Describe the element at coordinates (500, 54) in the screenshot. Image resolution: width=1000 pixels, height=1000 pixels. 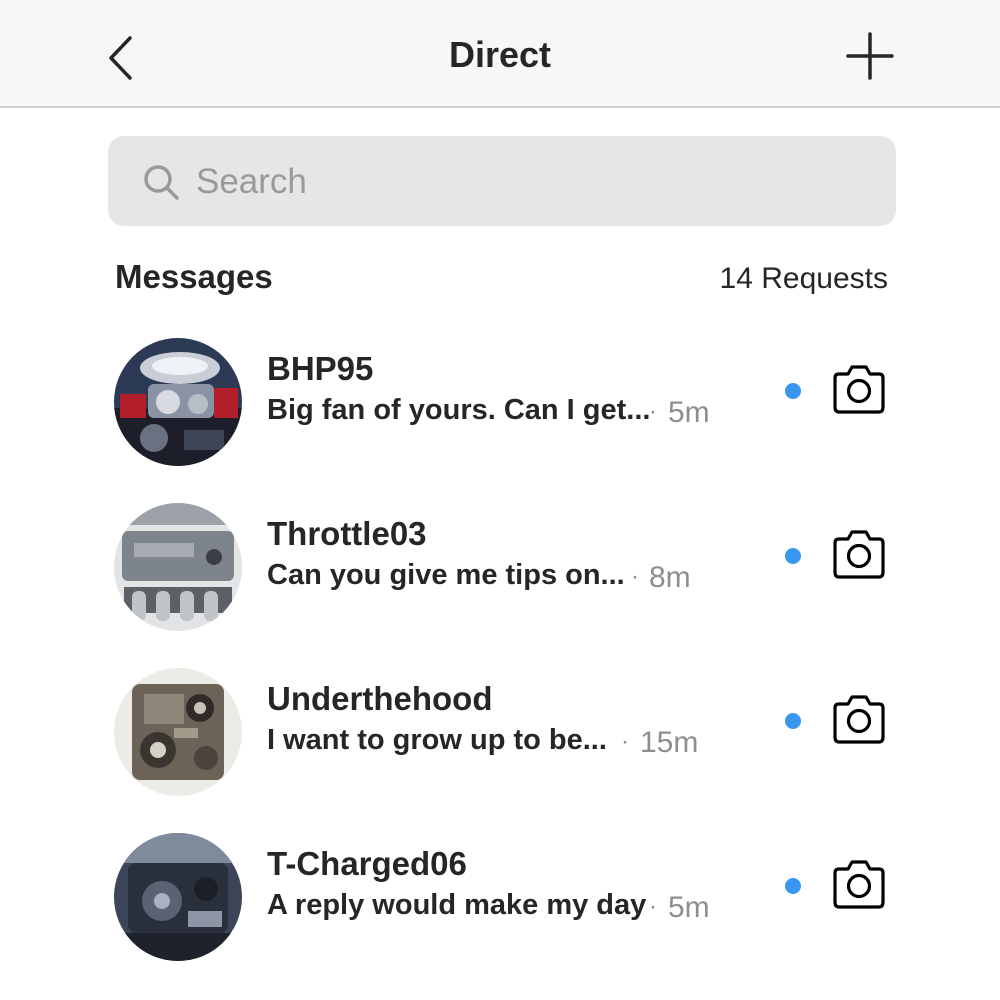
I see `top-nav-bar: Direct` at that location.